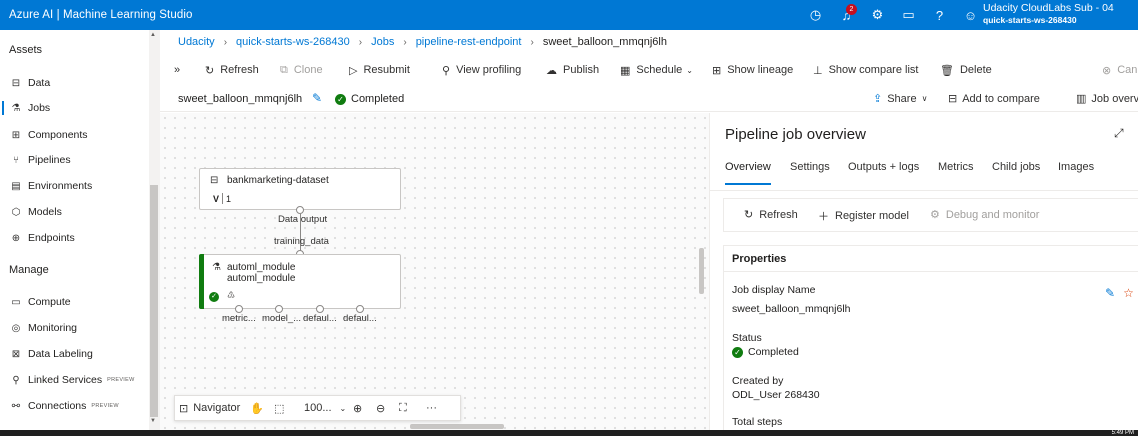 The image size is (1138, 436). I want to click on breadcrumb-udacity: Udacity, so click(196, 42).